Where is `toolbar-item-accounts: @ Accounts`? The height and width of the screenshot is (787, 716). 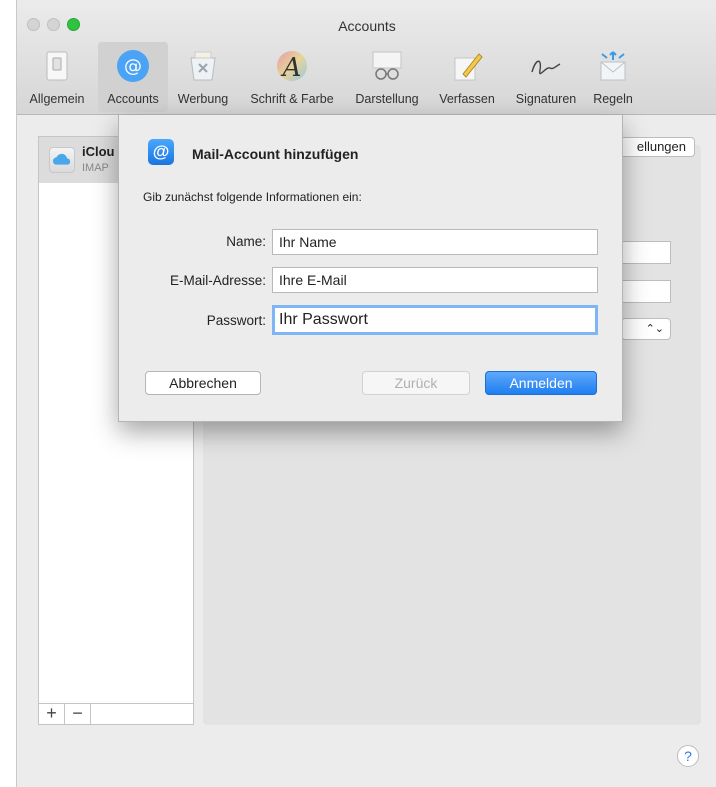 toolbar-item-accounts: @ Accounts is located at coordinates (133, 77).